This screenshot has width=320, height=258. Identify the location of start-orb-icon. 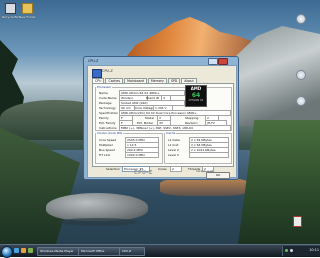
(7, 252).